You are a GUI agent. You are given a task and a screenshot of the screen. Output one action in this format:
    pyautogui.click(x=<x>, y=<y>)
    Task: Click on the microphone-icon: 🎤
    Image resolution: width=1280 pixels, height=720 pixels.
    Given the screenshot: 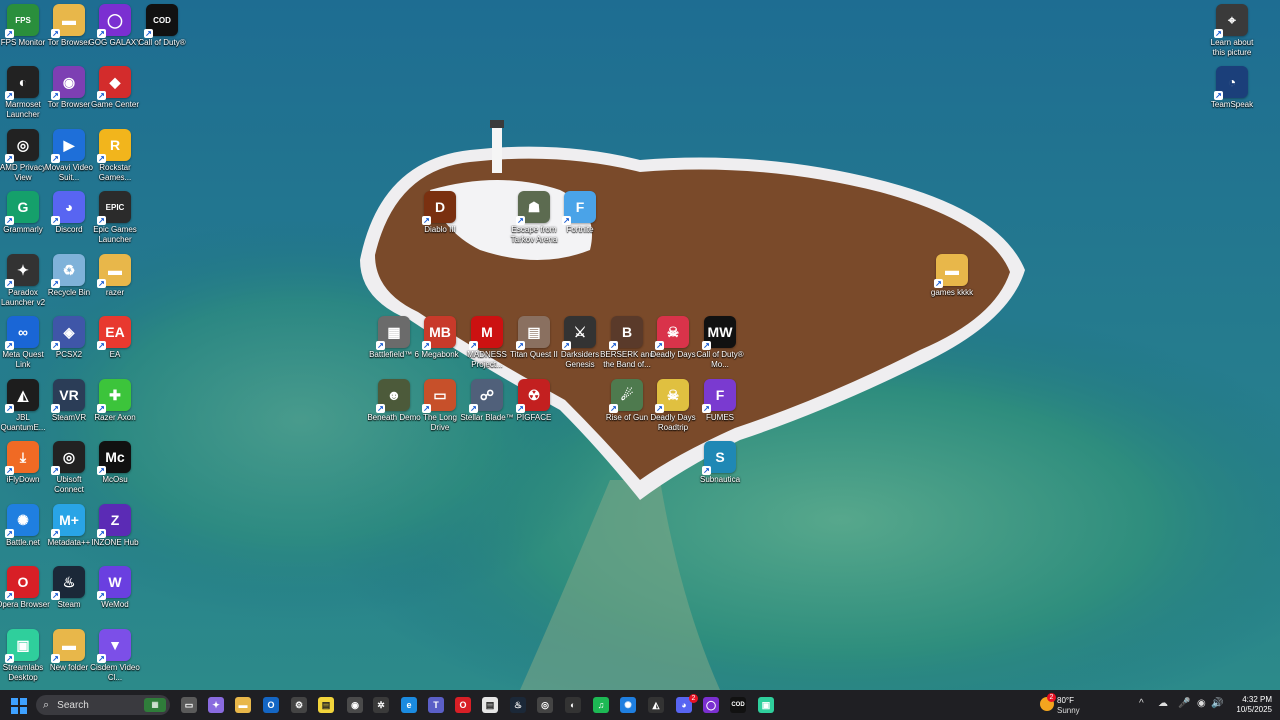 What is the action you would take?
    pyautogui.click(x=1184, y=703)
    